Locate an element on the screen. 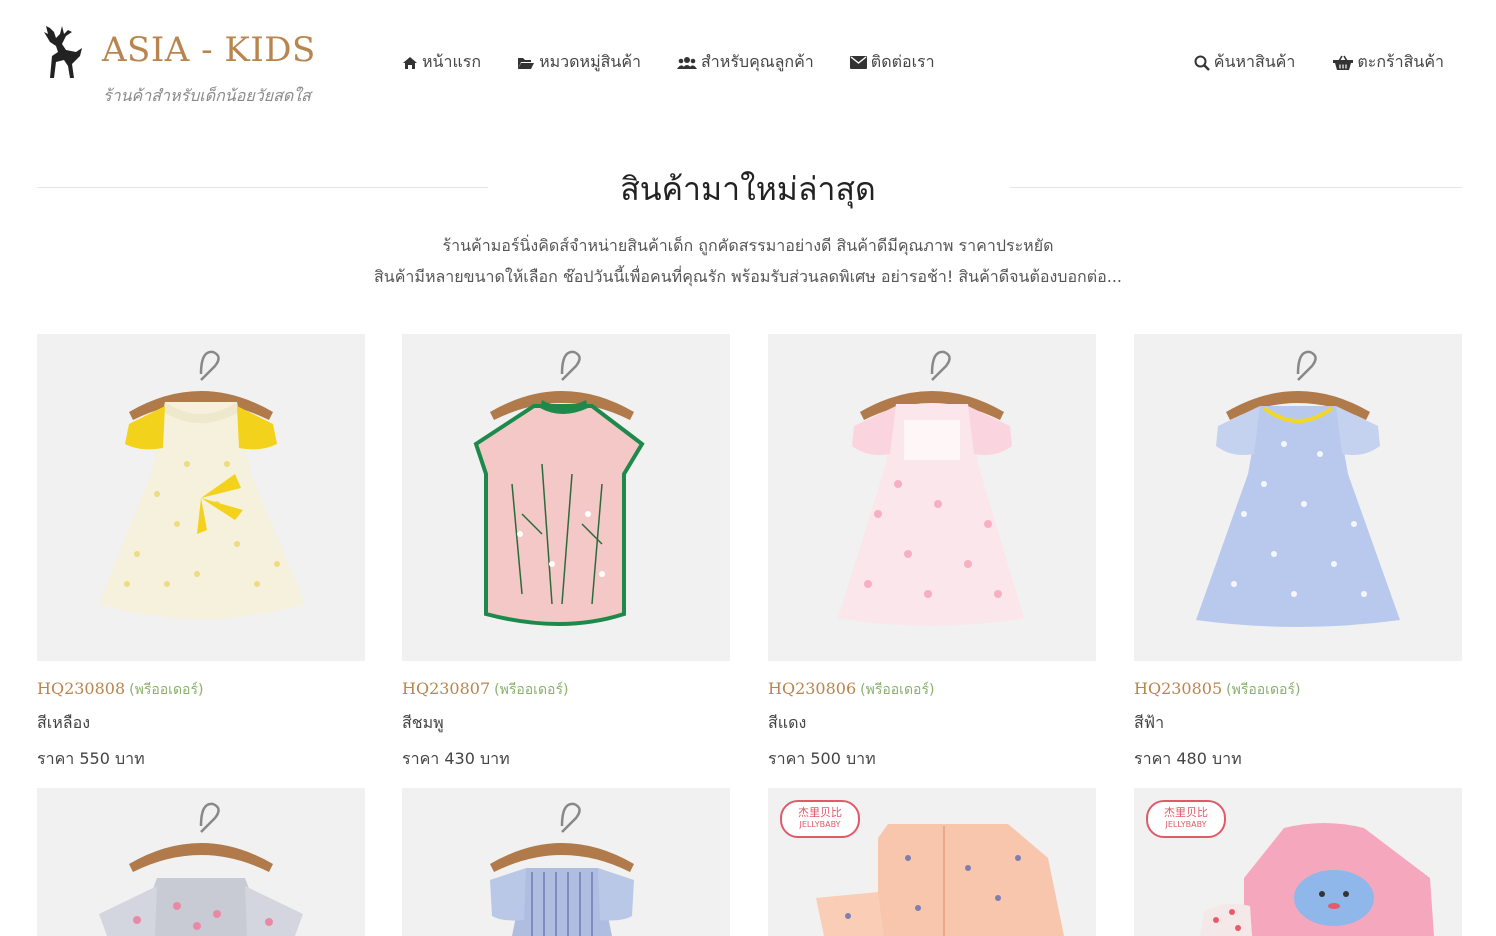 This screenshot has height=936, width=1496. home-icon is located at coordinates (410, 62).